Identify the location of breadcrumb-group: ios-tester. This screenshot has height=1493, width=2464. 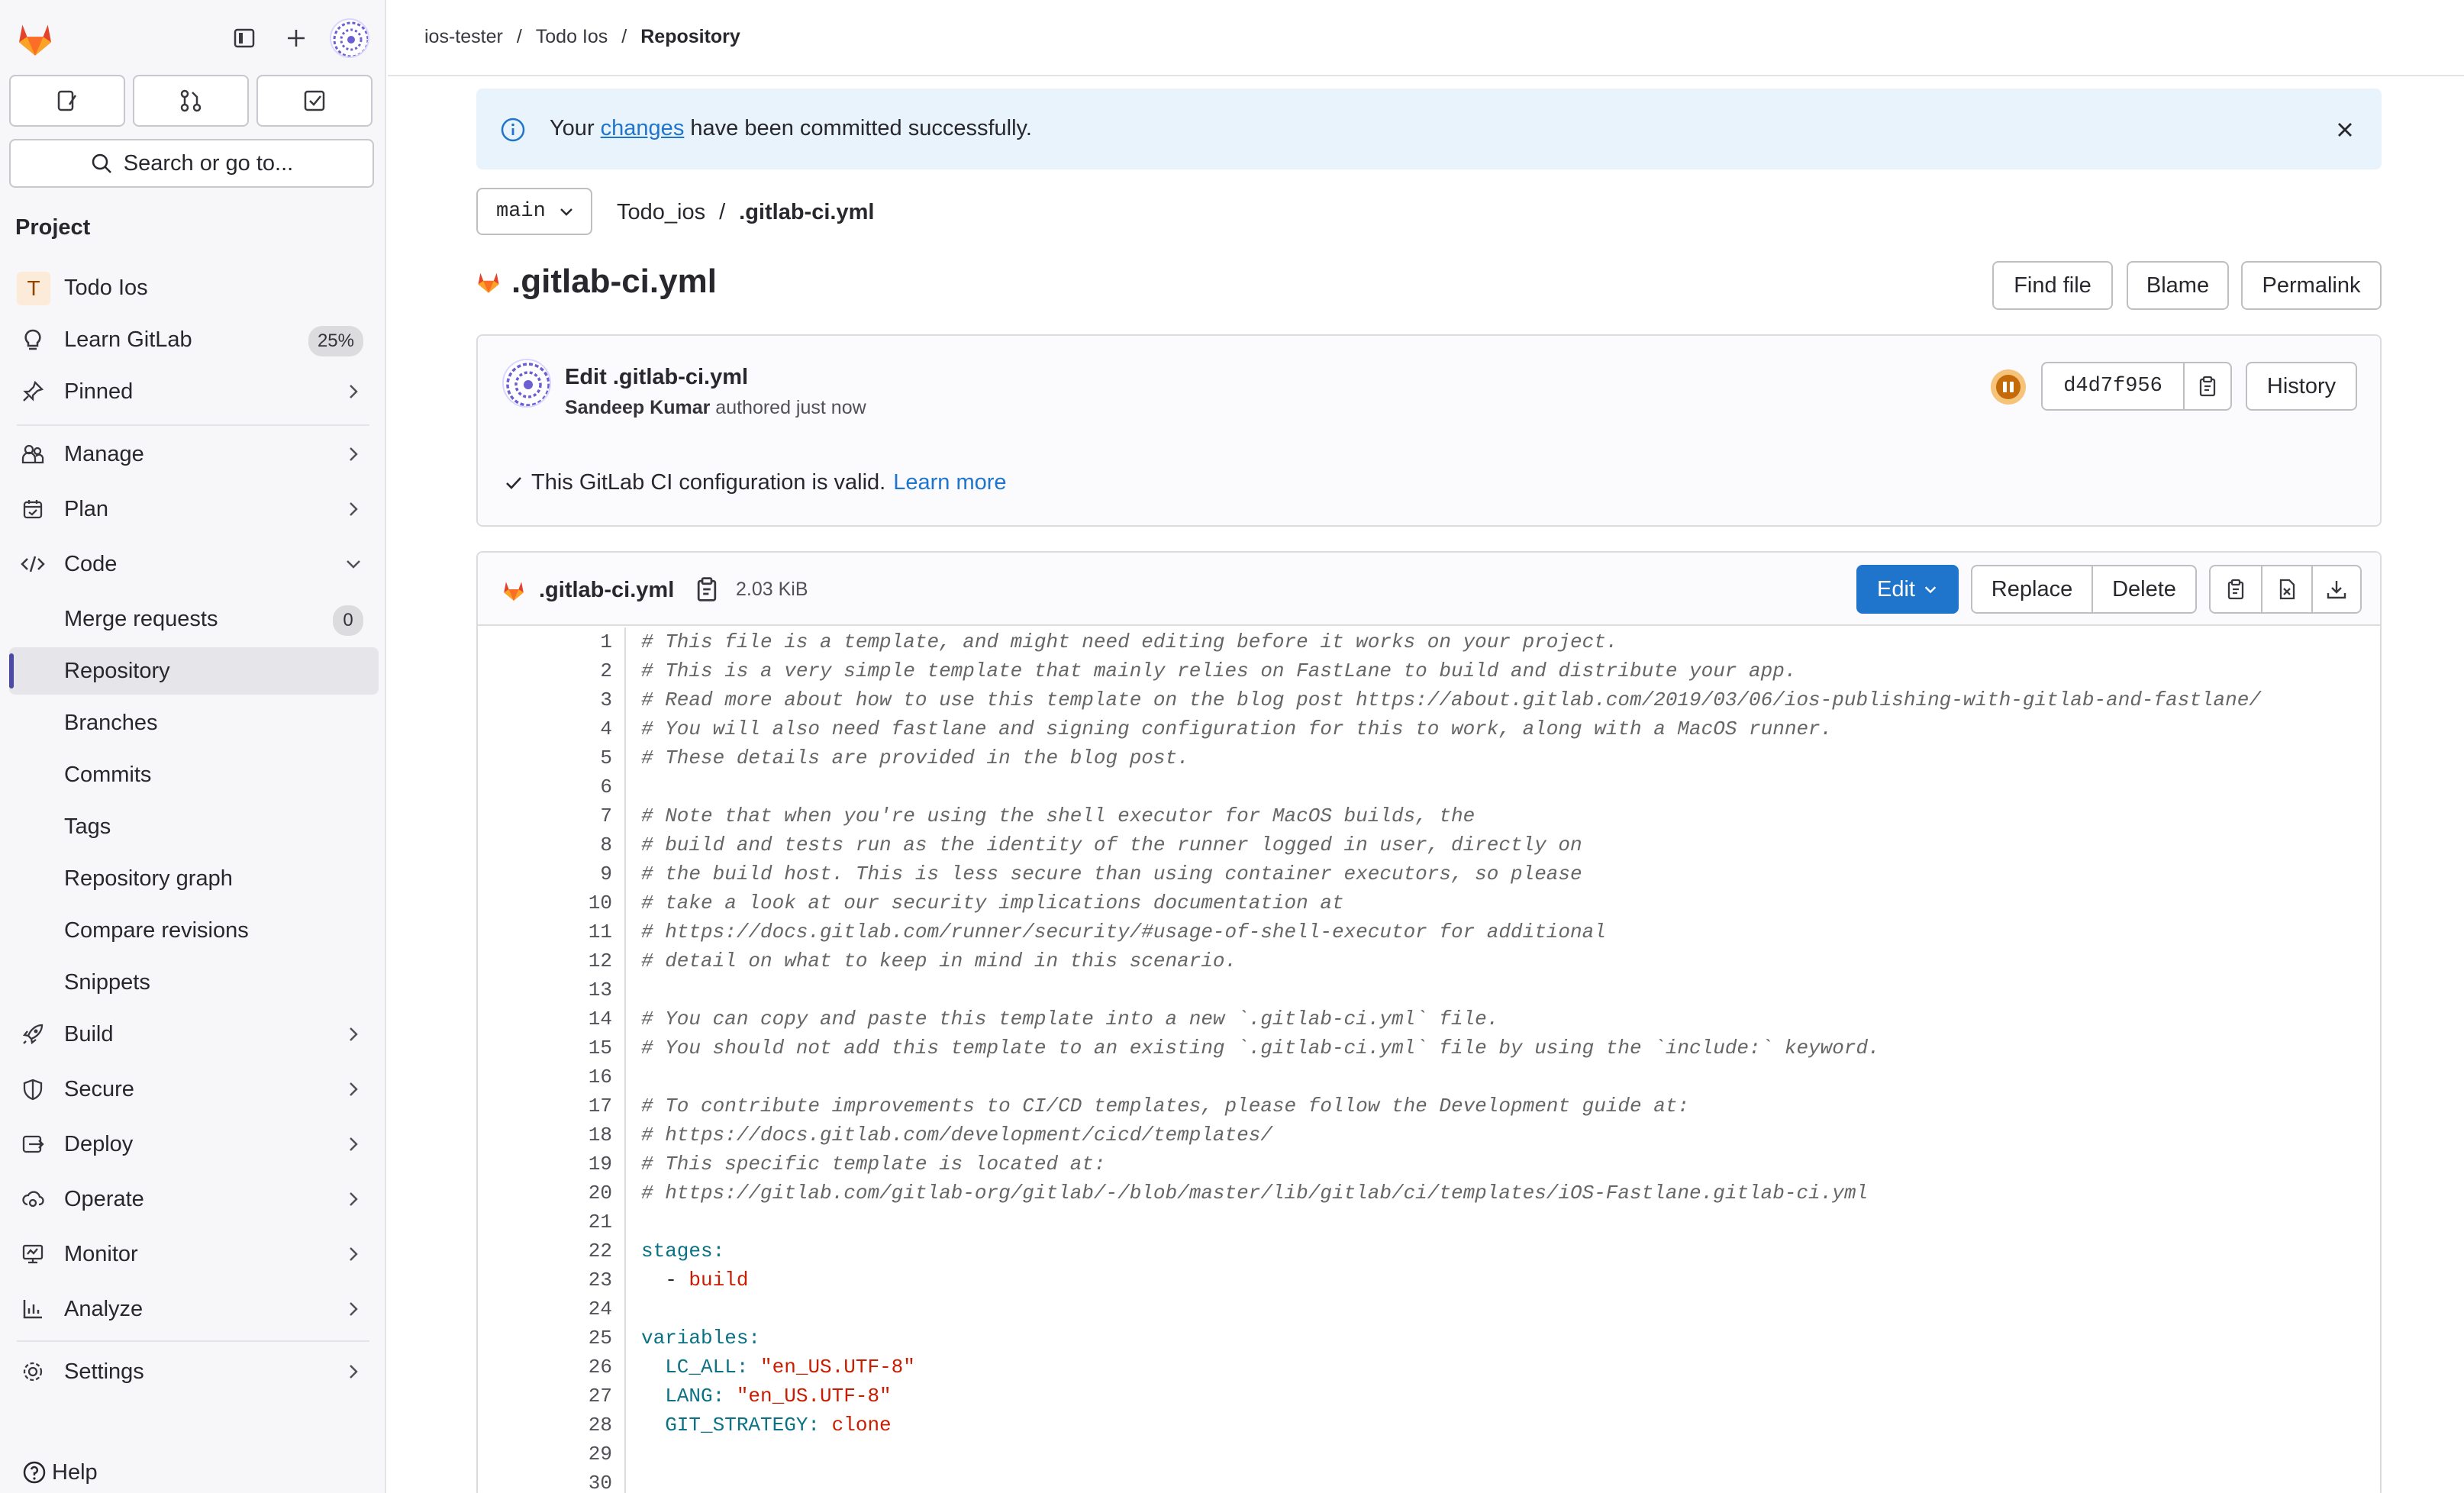
(463, 37).